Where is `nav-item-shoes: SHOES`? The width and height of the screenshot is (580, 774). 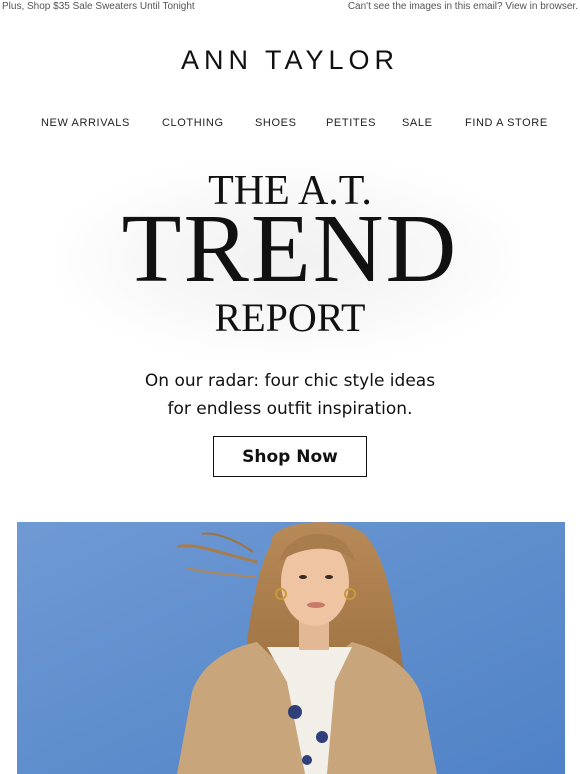 nav-item-shoes: SHOES is located at coordinates (276, 123).